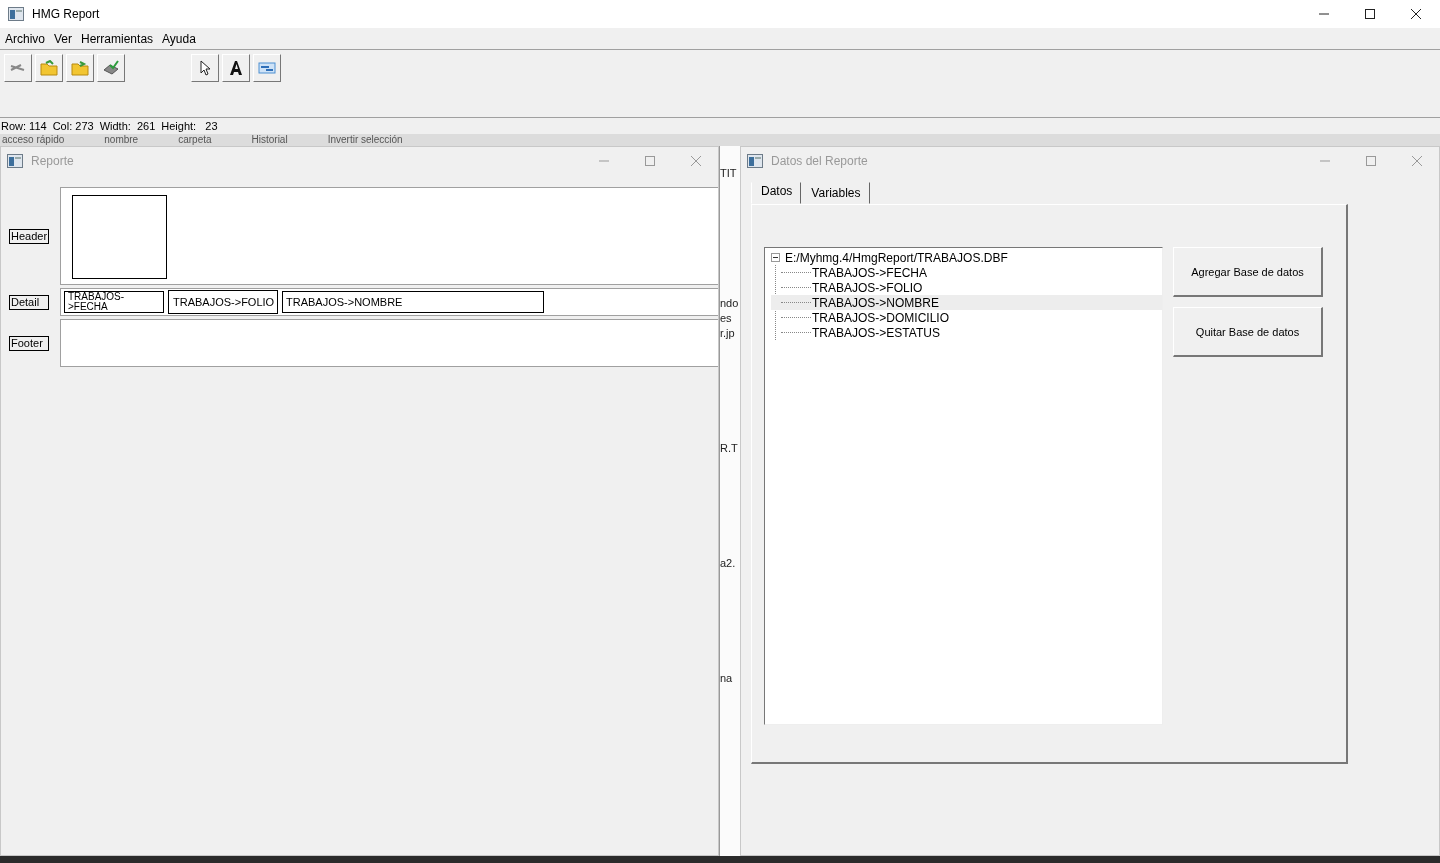  What do you see at coordinates (876, 332) in the screenshot?
I see `tree-item: TRABAJOS->ESTATUS` at bounding box center [876, 332].